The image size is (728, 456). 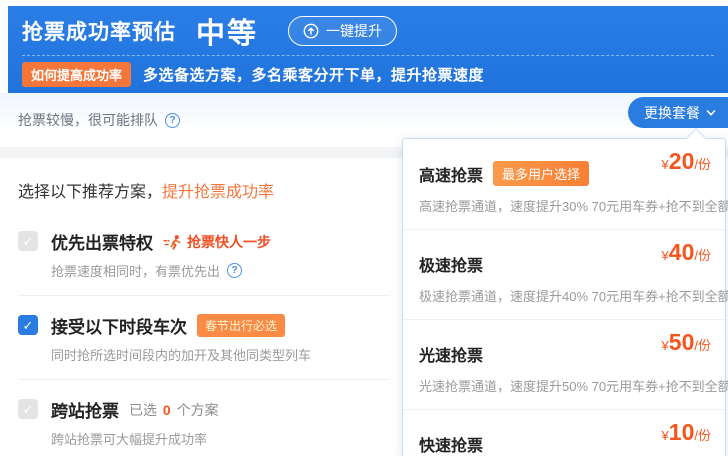 I want to click on fast-price: ¥10/份, so click(x=686, y=432).